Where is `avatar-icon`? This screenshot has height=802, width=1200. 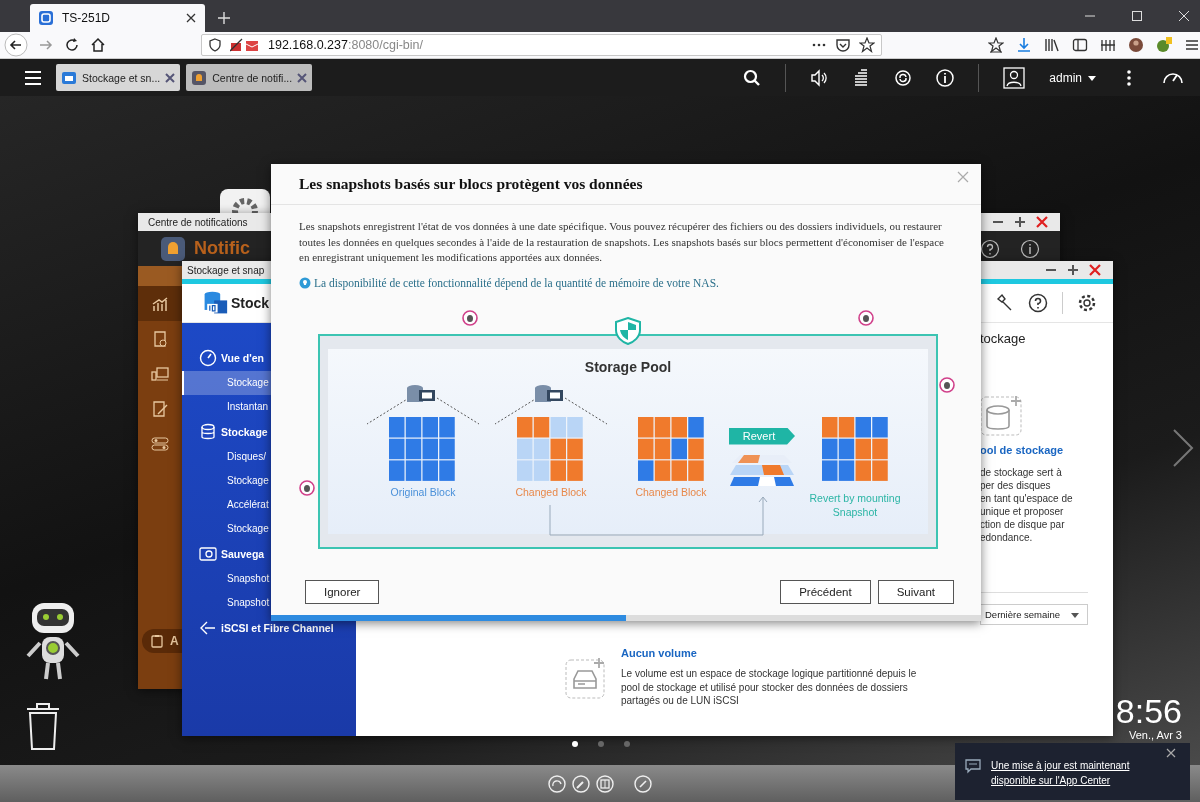
avatar-icon is located at coordinates (1136, 45).